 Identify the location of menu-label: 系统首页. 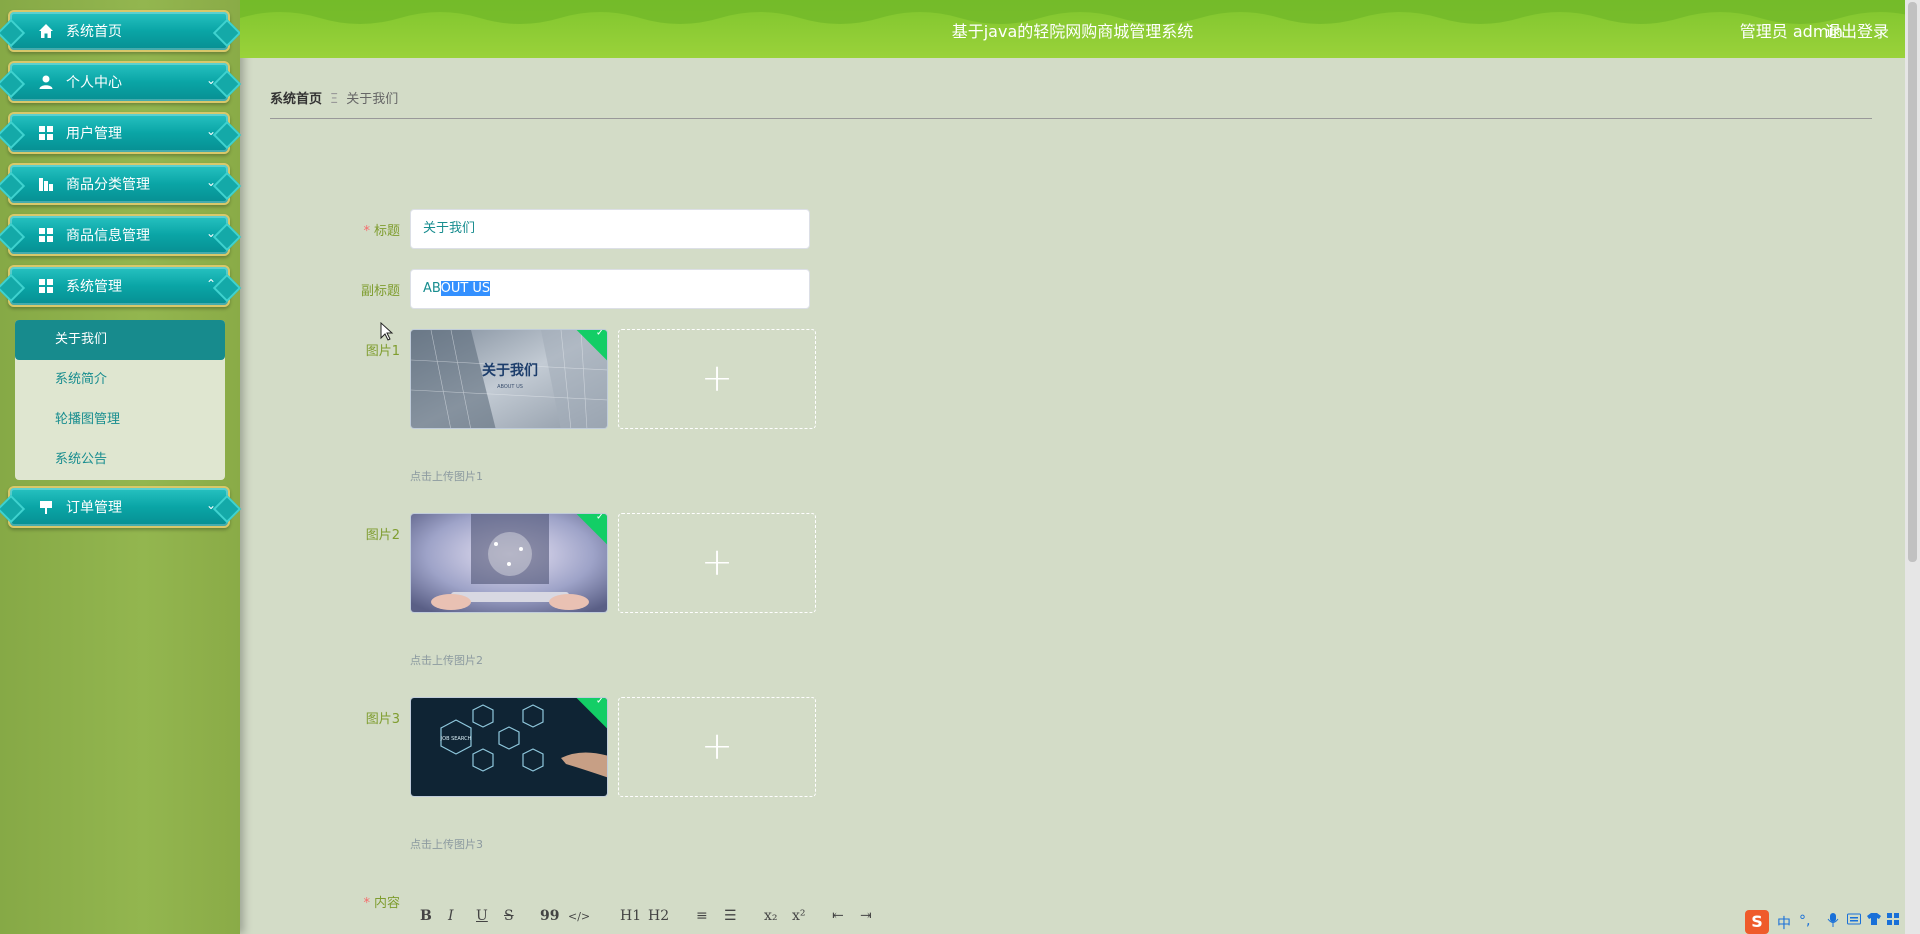
(94, 32).